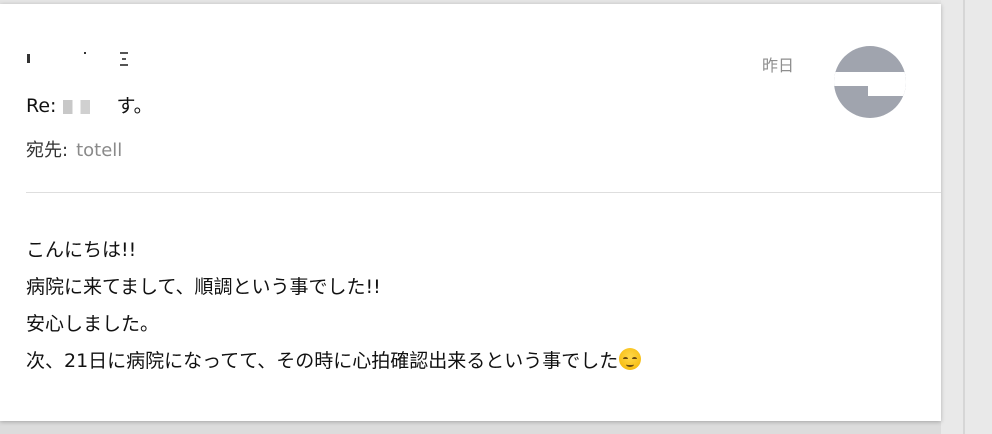 The width and height of the screenshot is (992, 434). Describe the element at coordinates (74, 151) in the screenshot. I see `recipient-line: 宛先: totell` at that location.